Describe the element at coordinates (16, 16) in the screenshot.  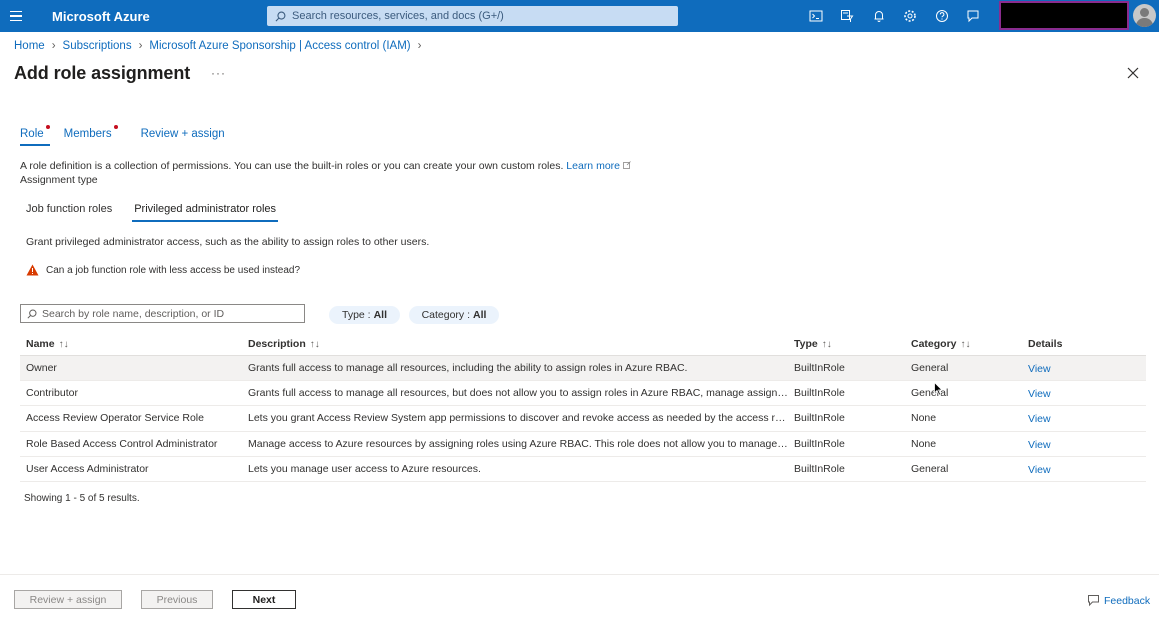
I see `portal-menu-icon` at that location.